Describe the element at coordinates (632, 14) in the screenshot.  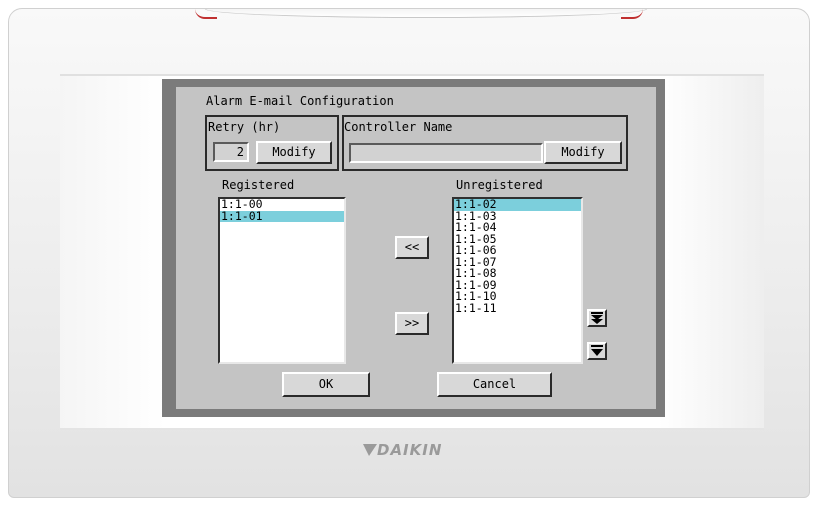
I see `top-accent-right` at that location.